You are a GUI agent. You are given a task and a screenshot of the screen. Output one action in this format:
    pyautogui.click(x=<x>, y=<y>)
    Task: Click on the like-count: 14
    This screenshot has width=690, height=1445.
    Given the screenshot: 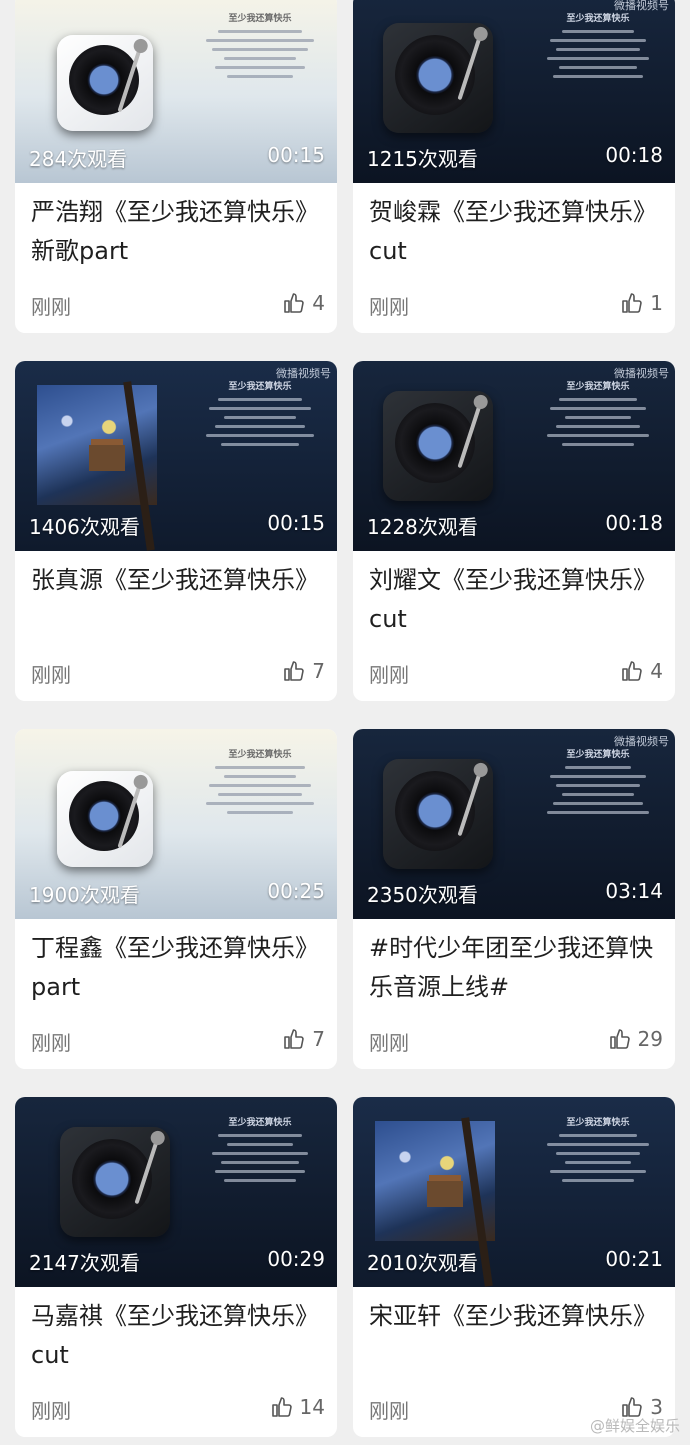 What is the action you would take?
    pyautogui.click(x=312, y=1407)
    